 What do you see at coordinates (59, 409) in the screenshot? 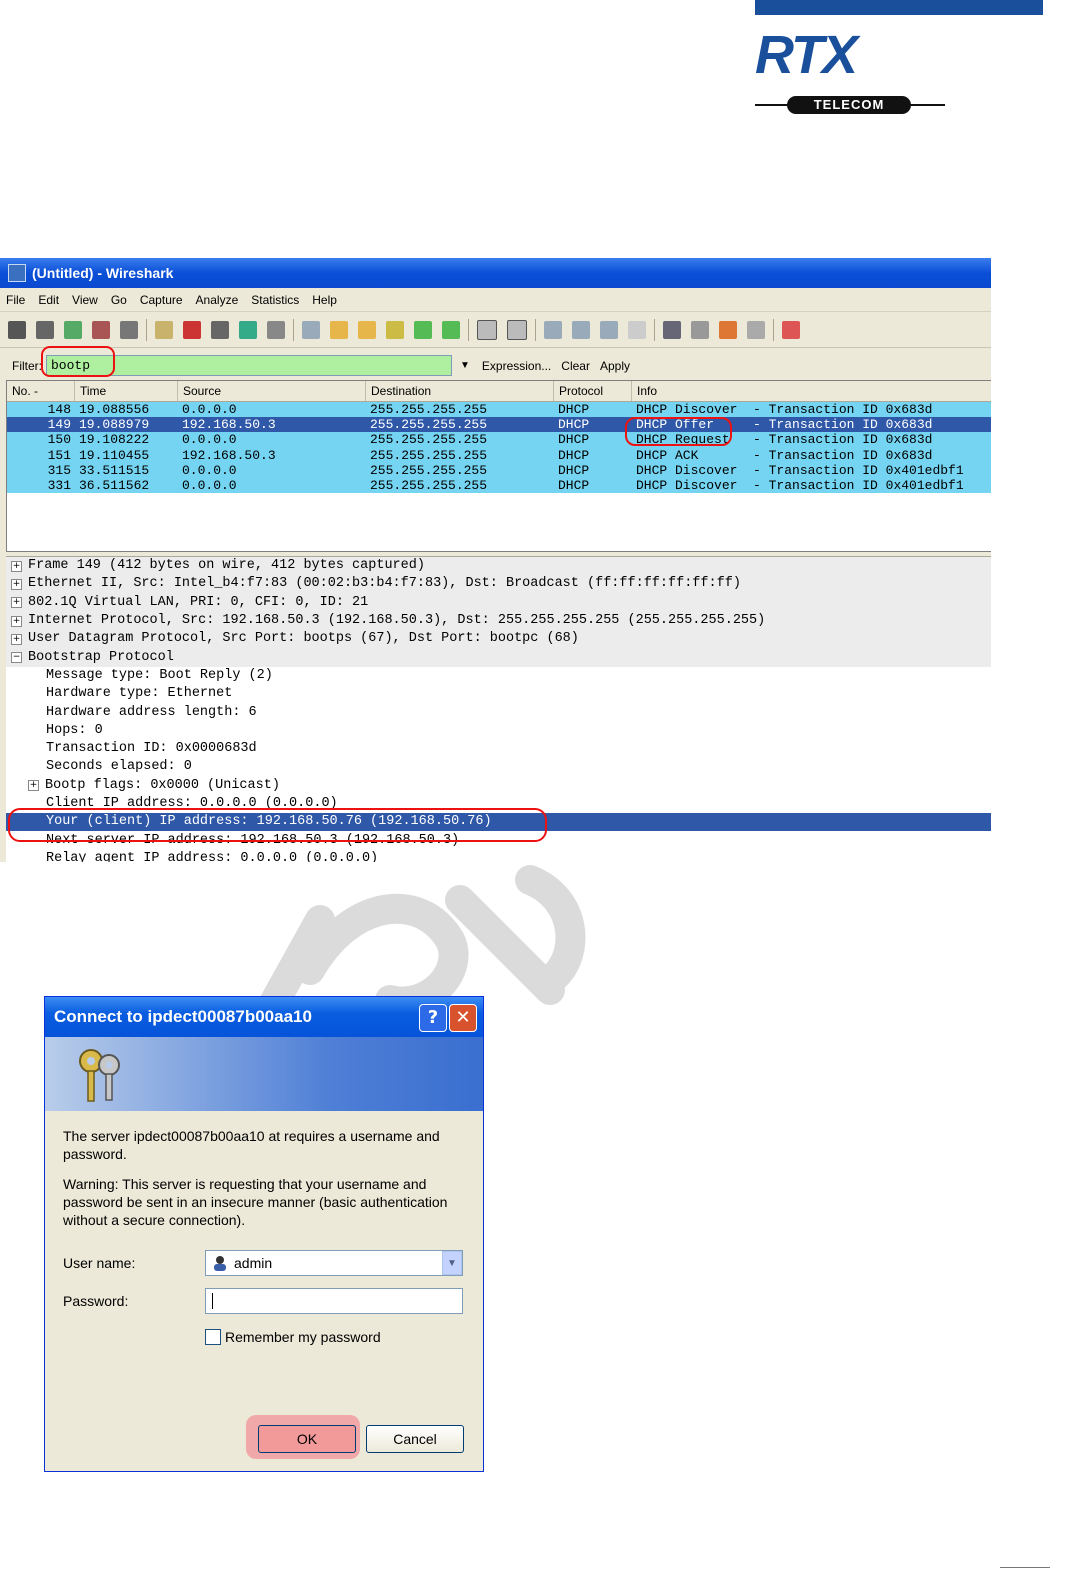
I see `packet-no: 148` at bounding box center [59, 409].